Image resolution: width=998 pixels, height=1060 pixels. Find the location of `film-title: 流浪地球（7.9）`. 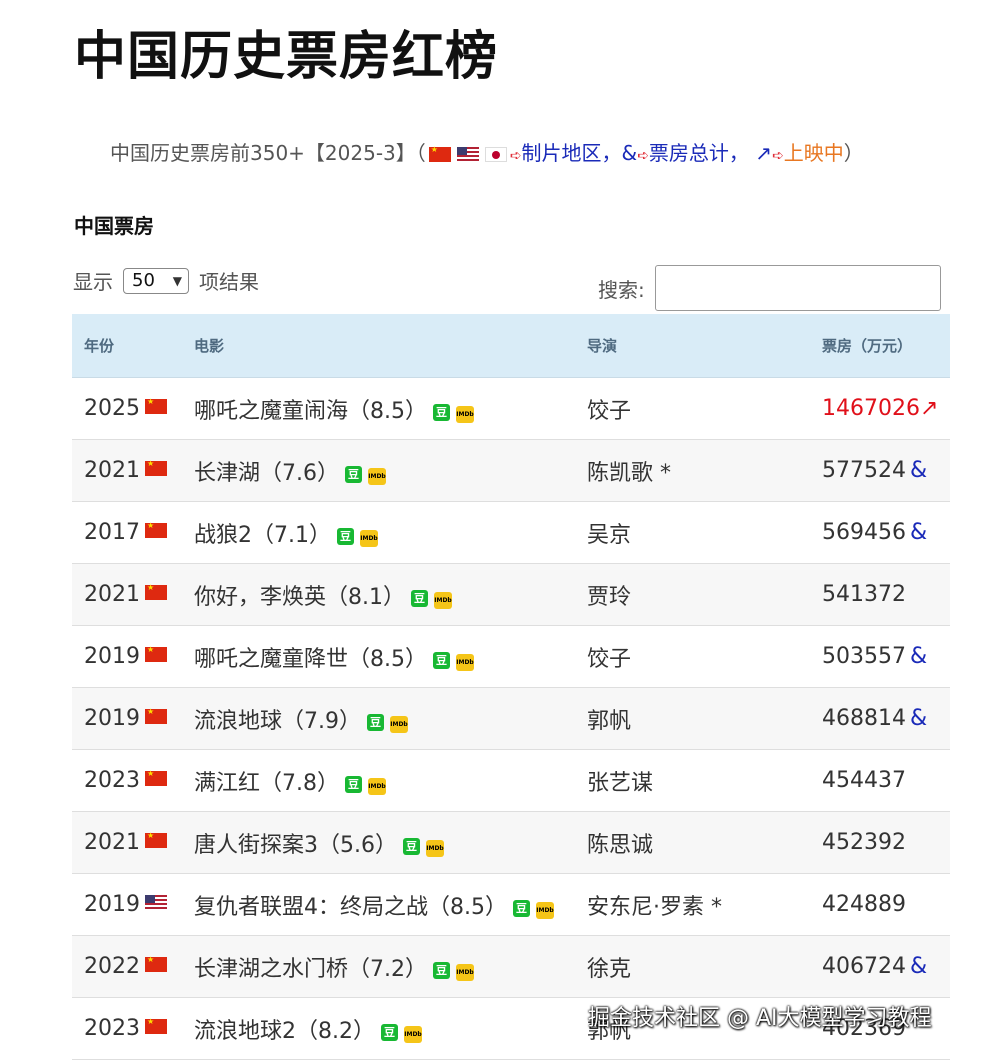

film-title: 流浪地球（7.9） is located at coordinates (277, 721).